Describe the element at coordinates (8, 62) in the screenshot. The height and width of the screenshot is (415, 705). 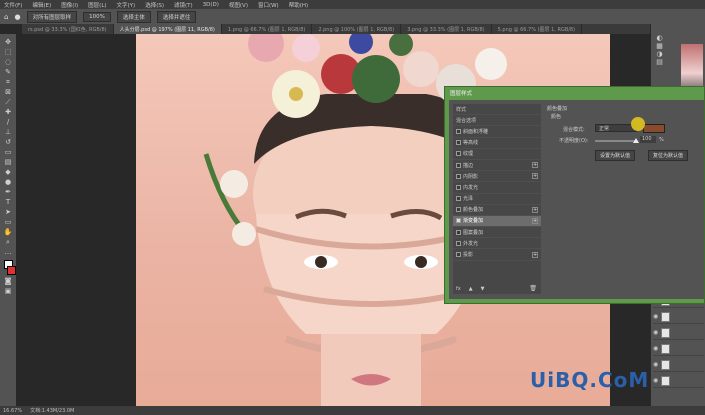
I see `lasso-tool-icon: ◌` at that location.